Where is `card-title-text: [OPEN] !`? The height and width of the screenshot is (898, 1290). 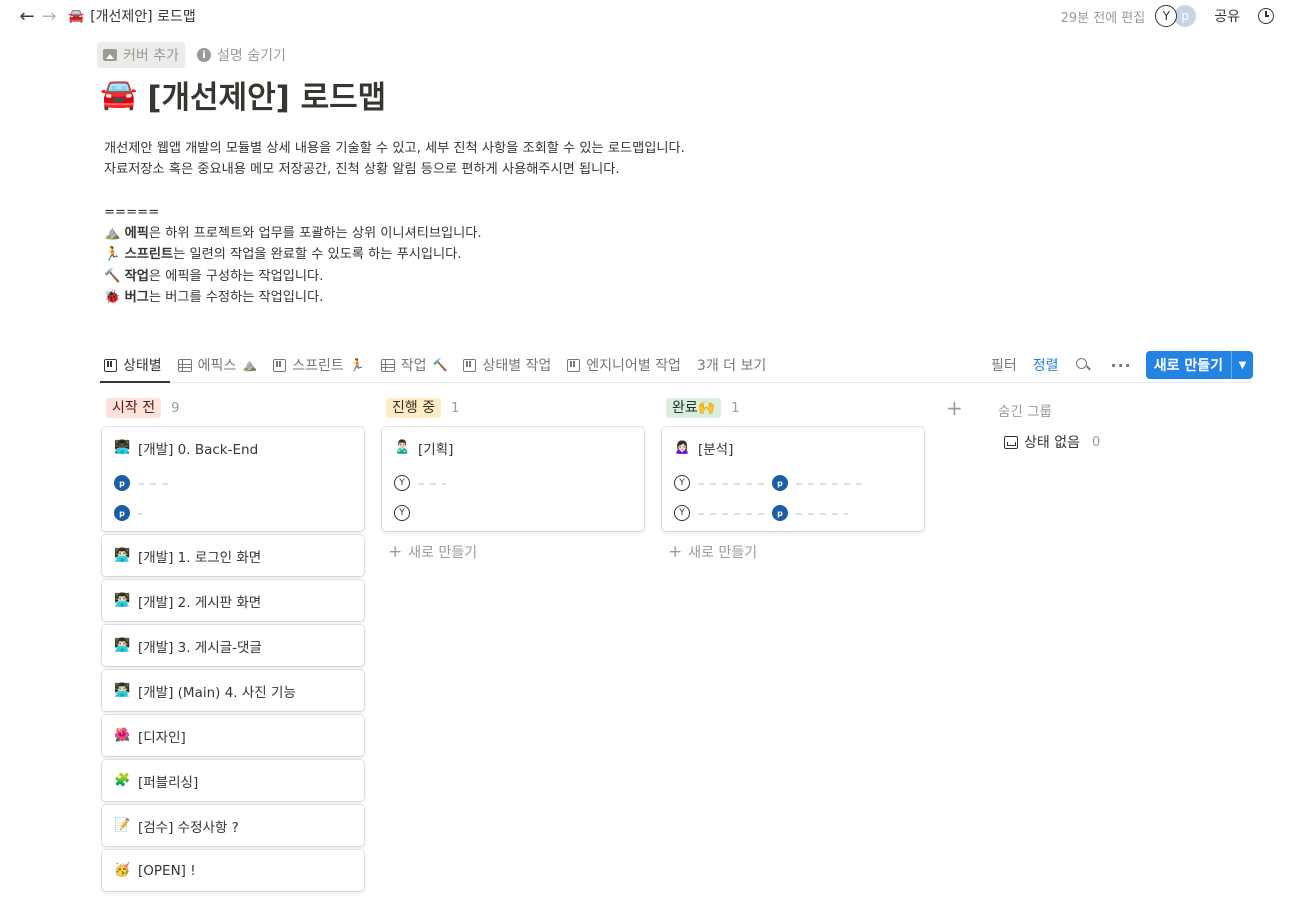
card-title-text: [OPEN] ! is located at coordinates (167, 870).